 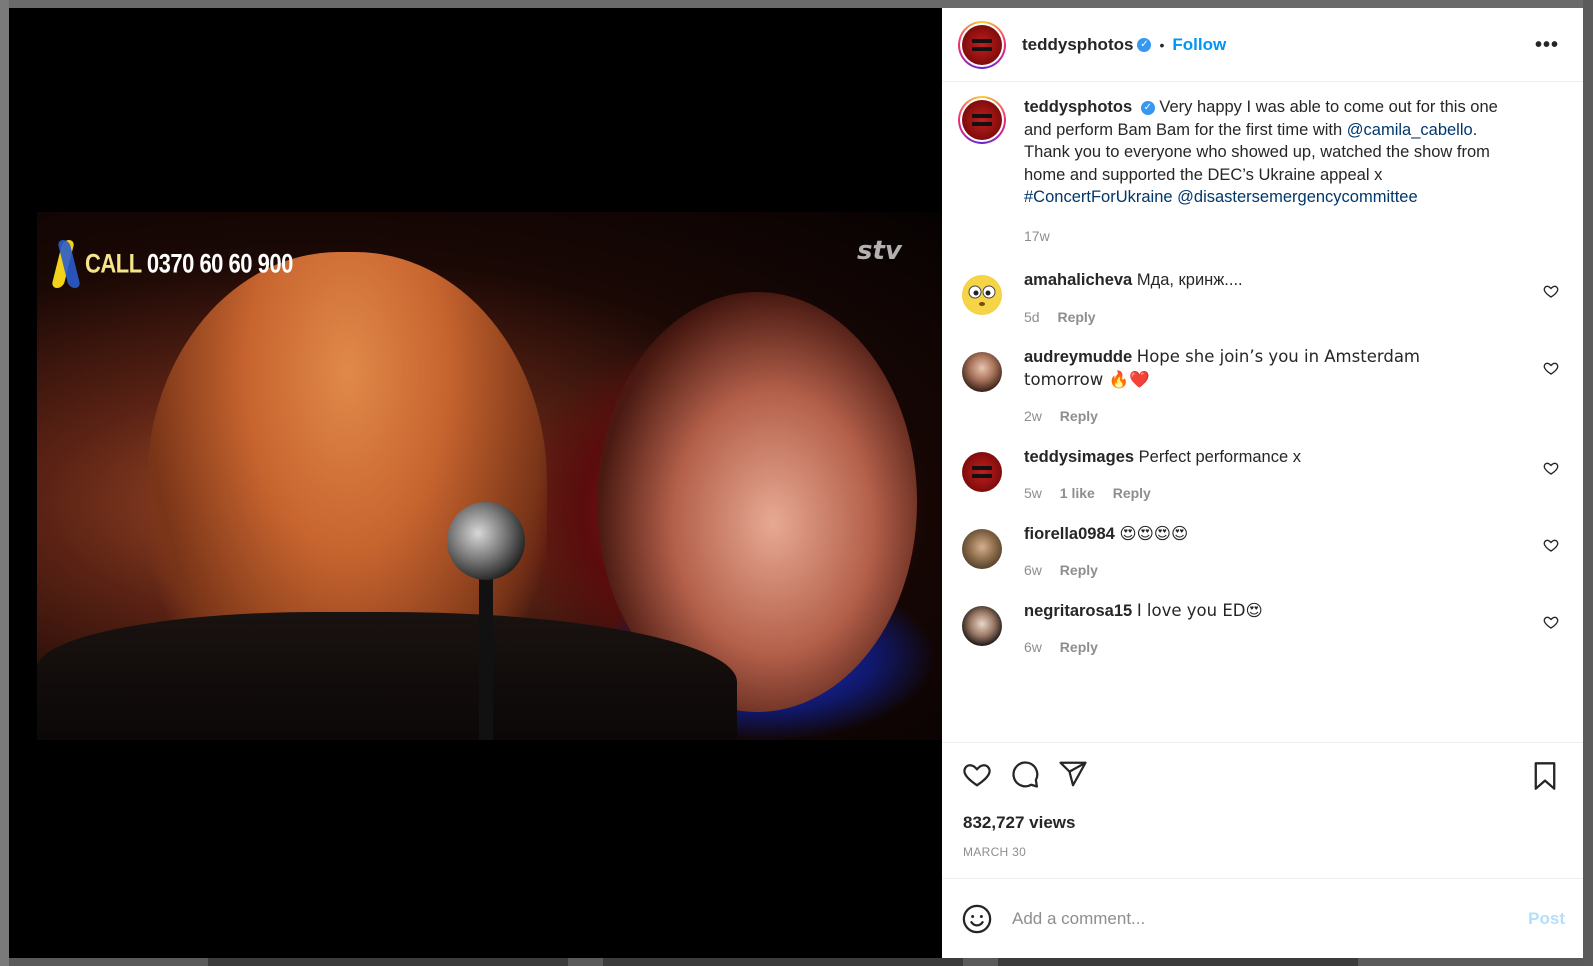 What do you see at coordinates (1262, 45) in the screenshot?
I see `post-header: teddysphotos ✓ • Follow •••` at bounding box center [1262, 45].